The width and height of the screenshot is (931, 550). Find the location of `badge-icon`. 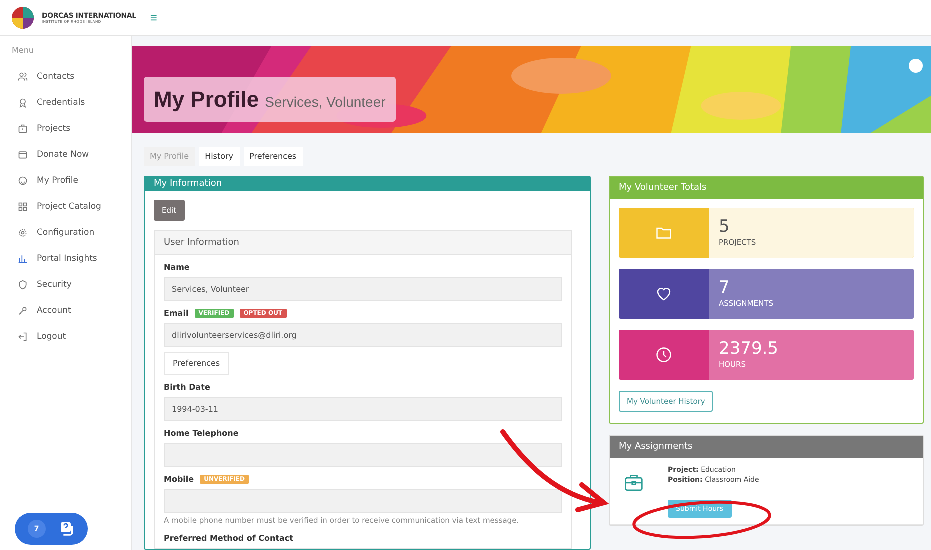

badge-icon is located at coordinates (23, 103).